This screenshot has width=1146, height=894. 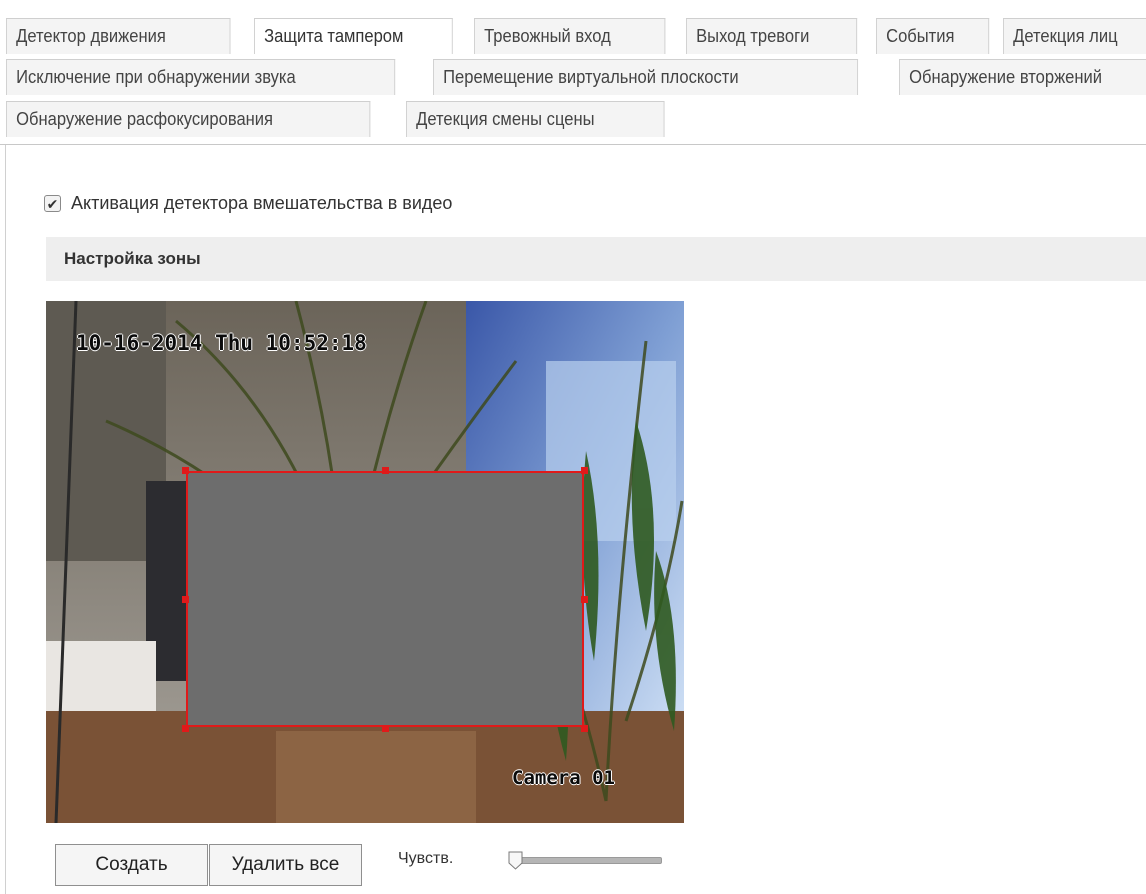 I want to click on resize-handle-mid-right, so click(x=584, y=599).